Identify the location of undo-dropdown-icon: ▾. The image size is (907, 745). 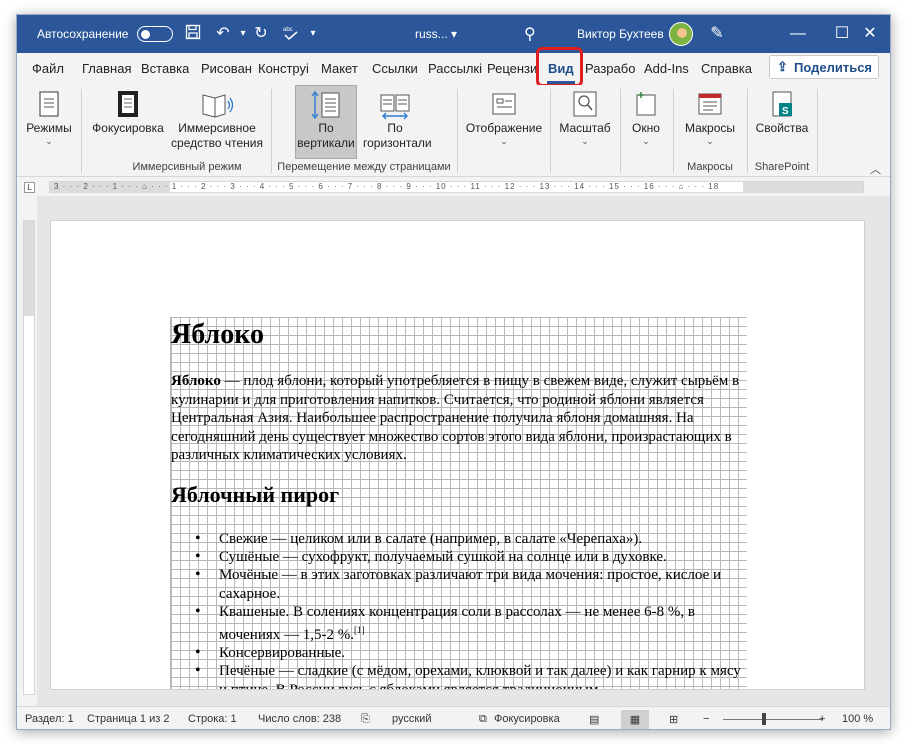
(243, 34).